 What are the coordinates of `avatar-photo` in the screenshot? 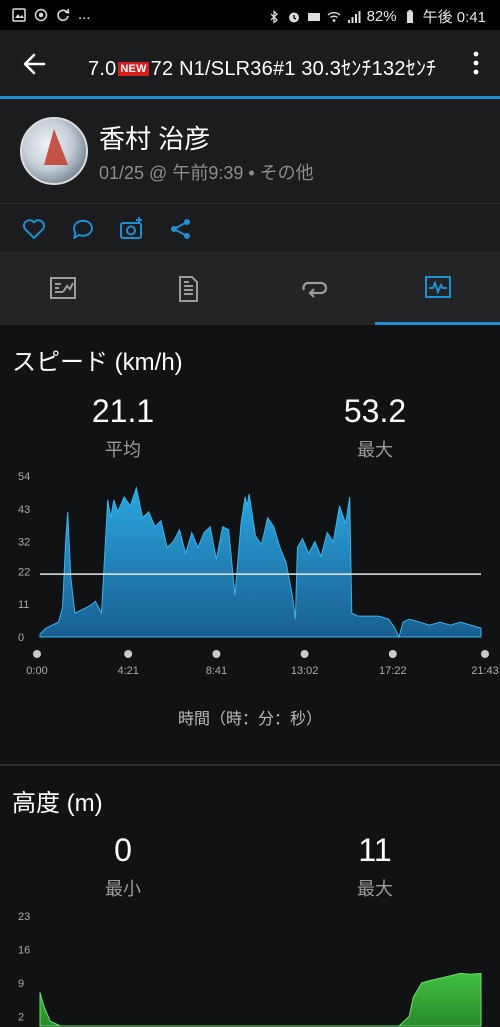 It's located at (56, 147).